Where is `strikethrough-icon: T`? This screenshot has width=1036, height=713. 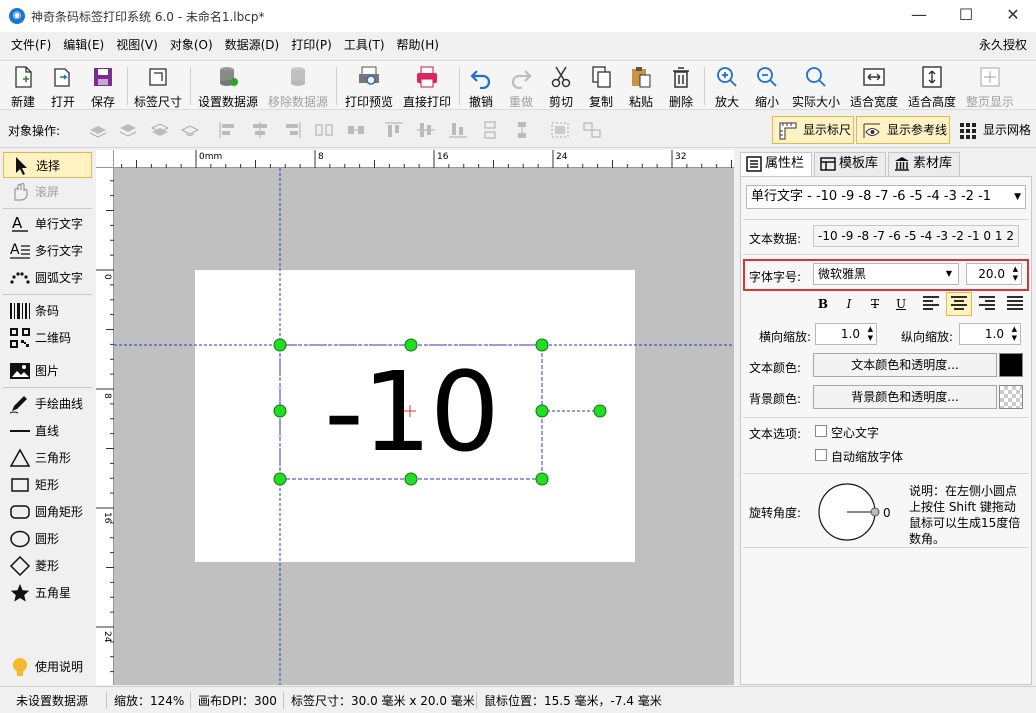
strikethrough-icon: T is located at coordinates (875, 304).